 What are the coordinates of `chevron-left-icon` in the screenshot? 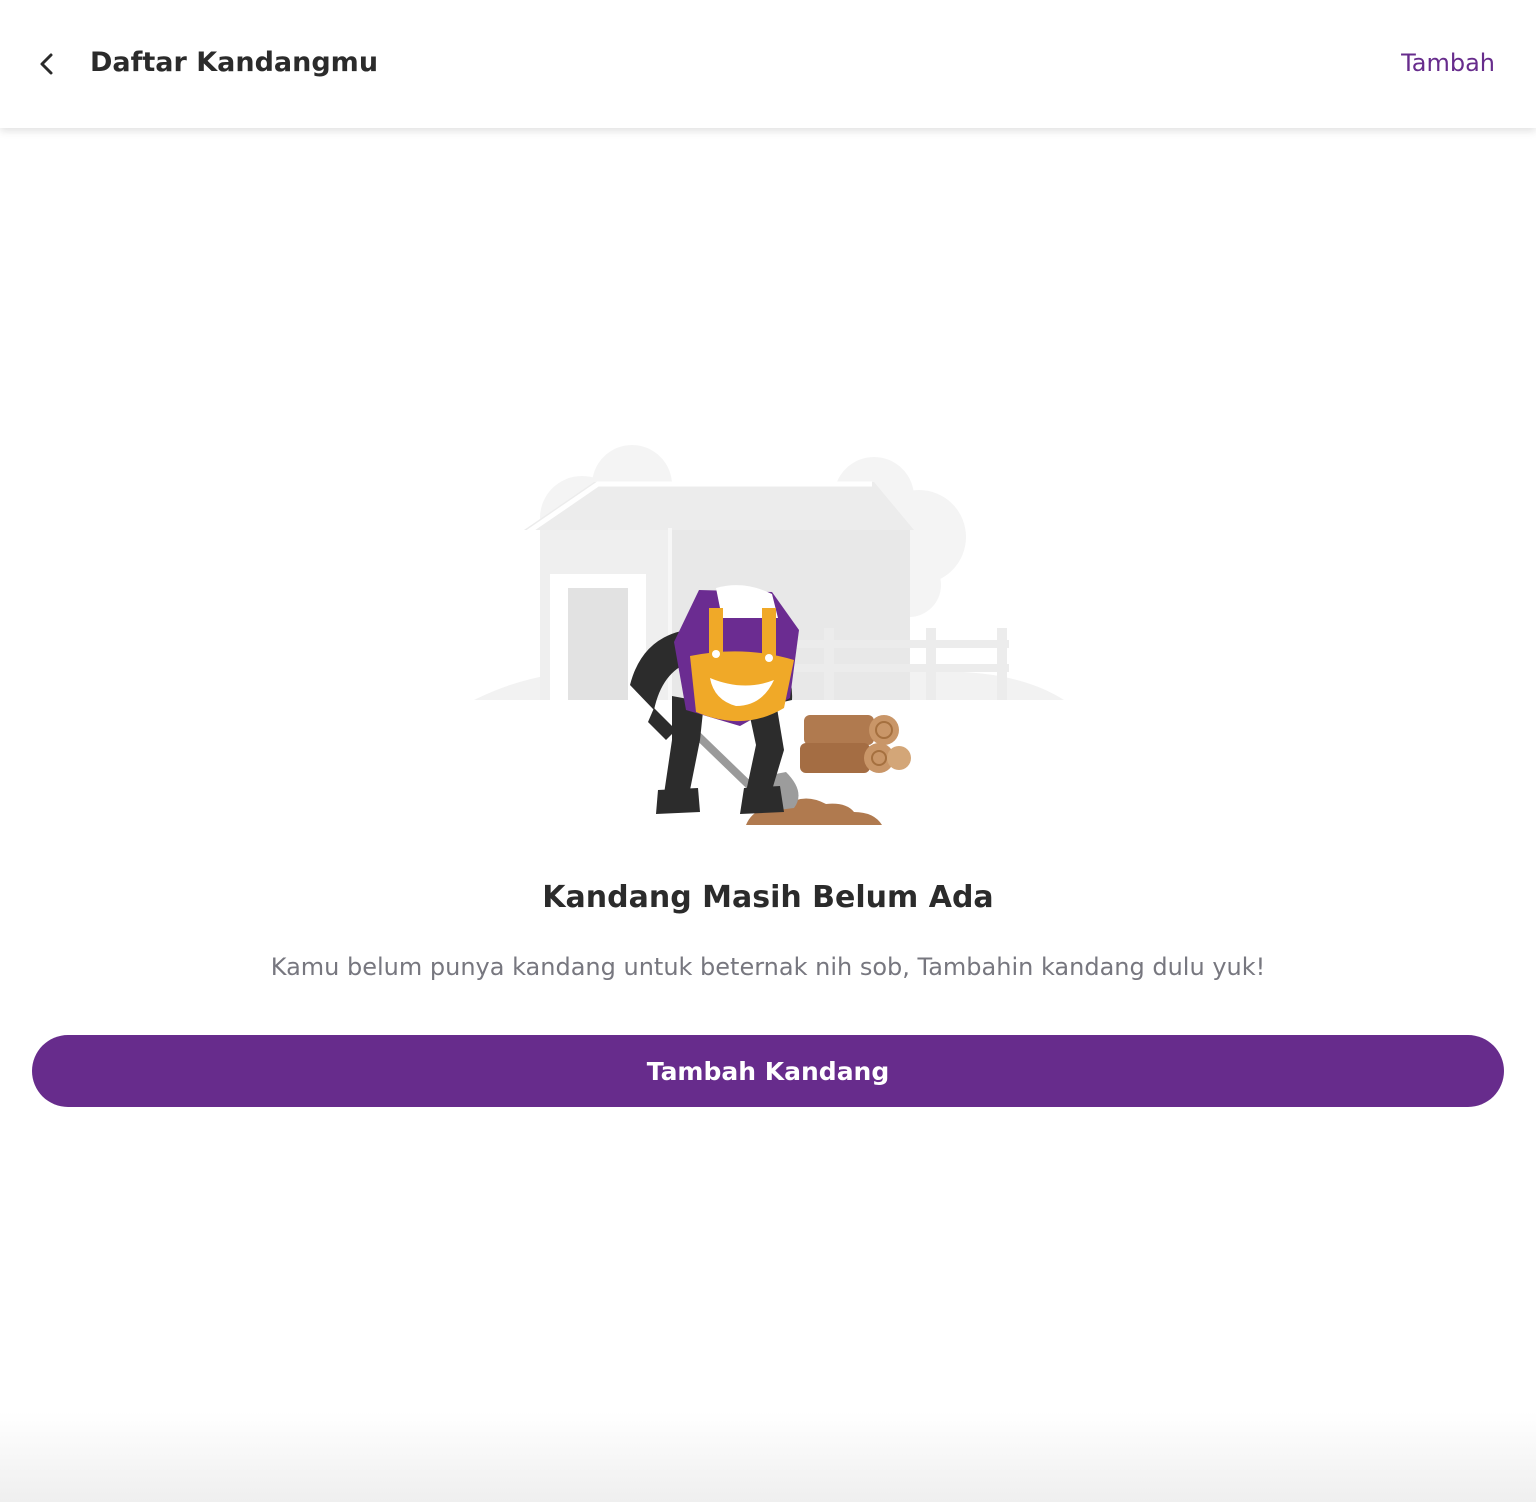 It's located at (46, 64).